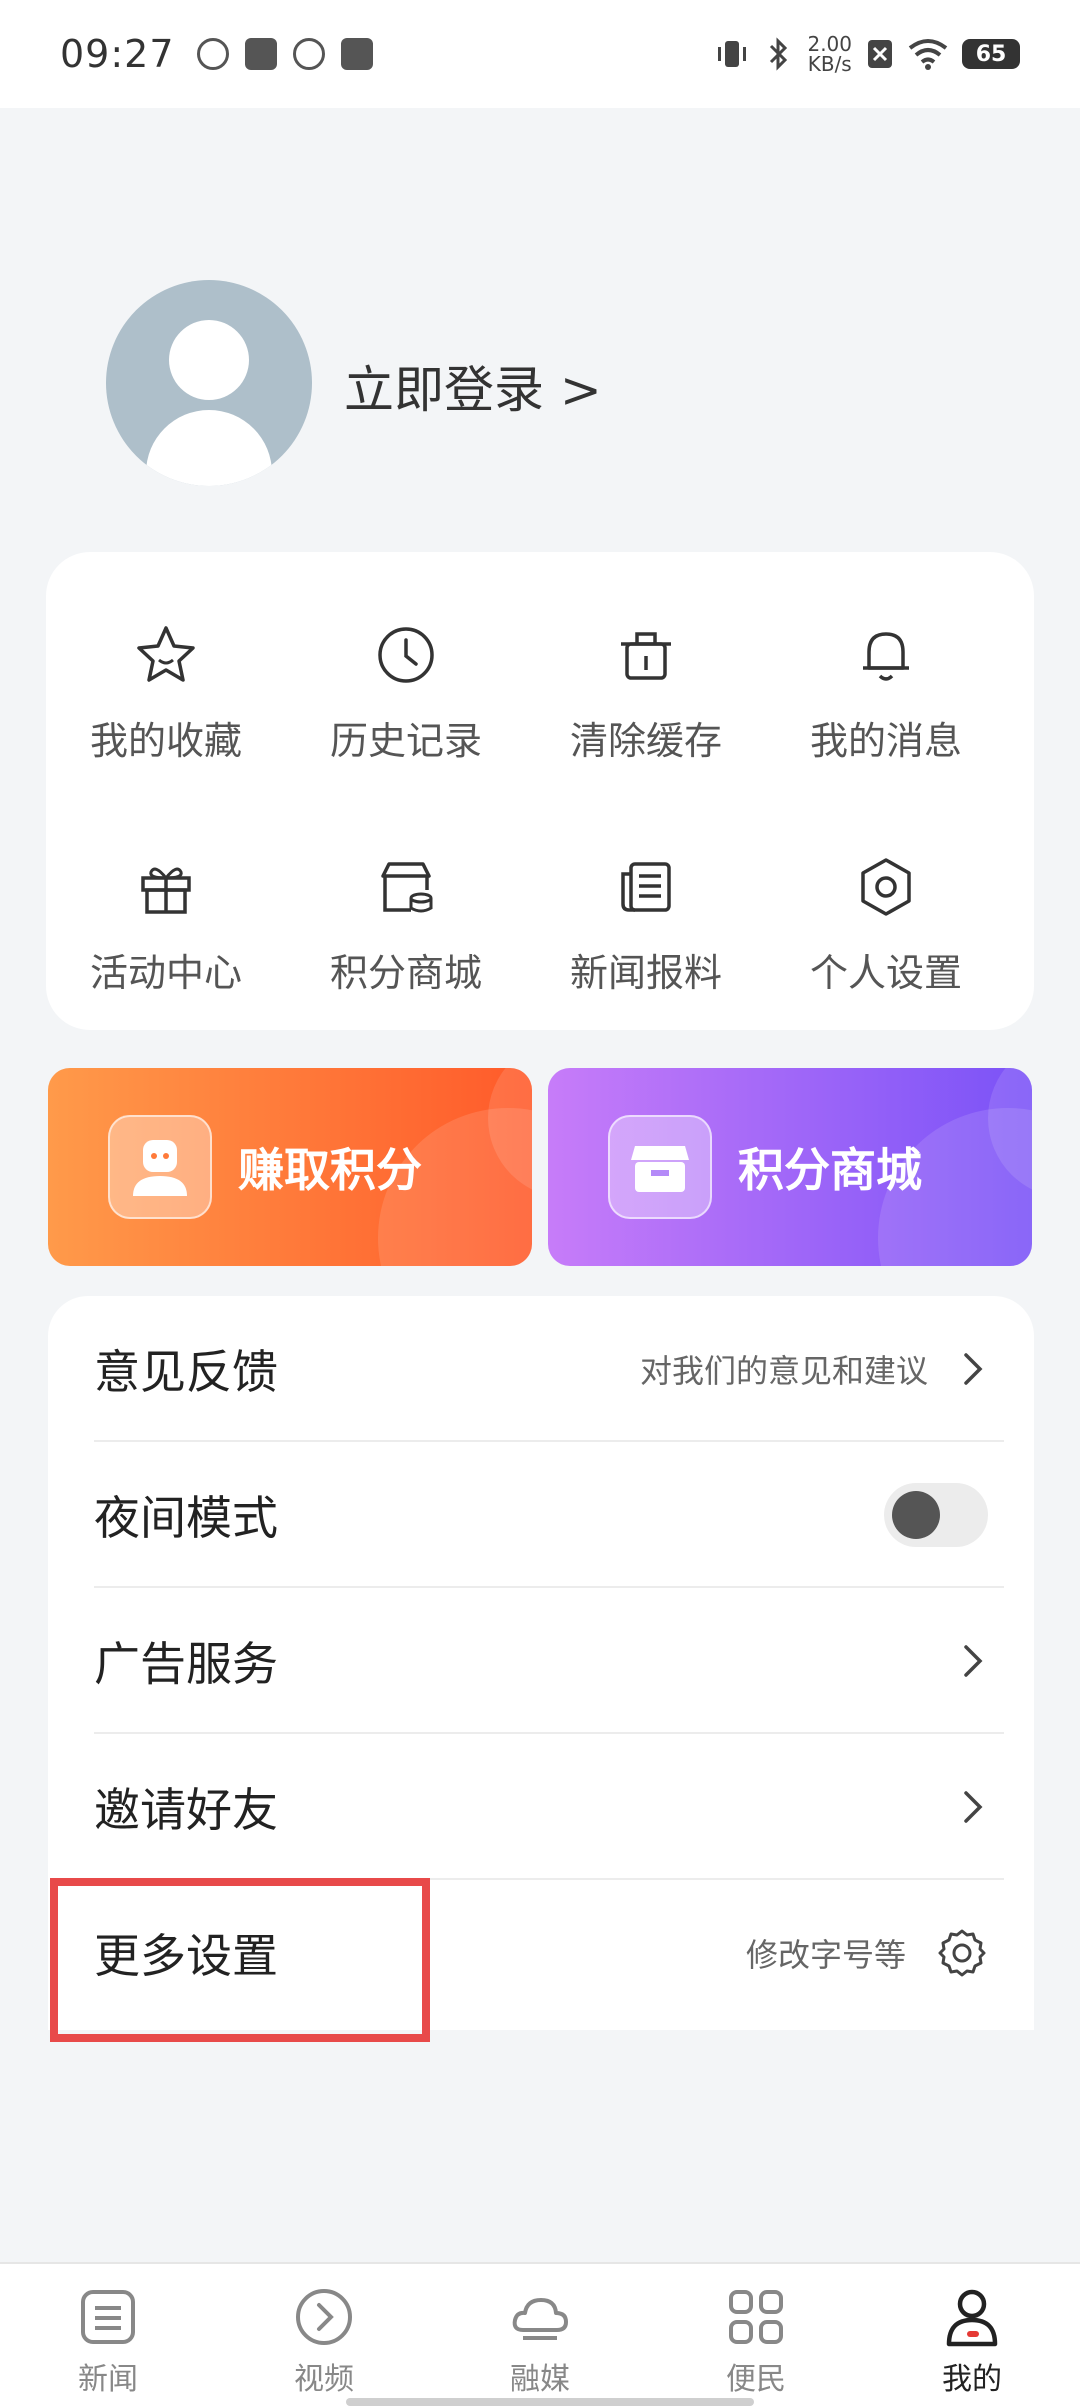  I want to click on grid-item-favorites: 我的收藏, so click(166, 692).